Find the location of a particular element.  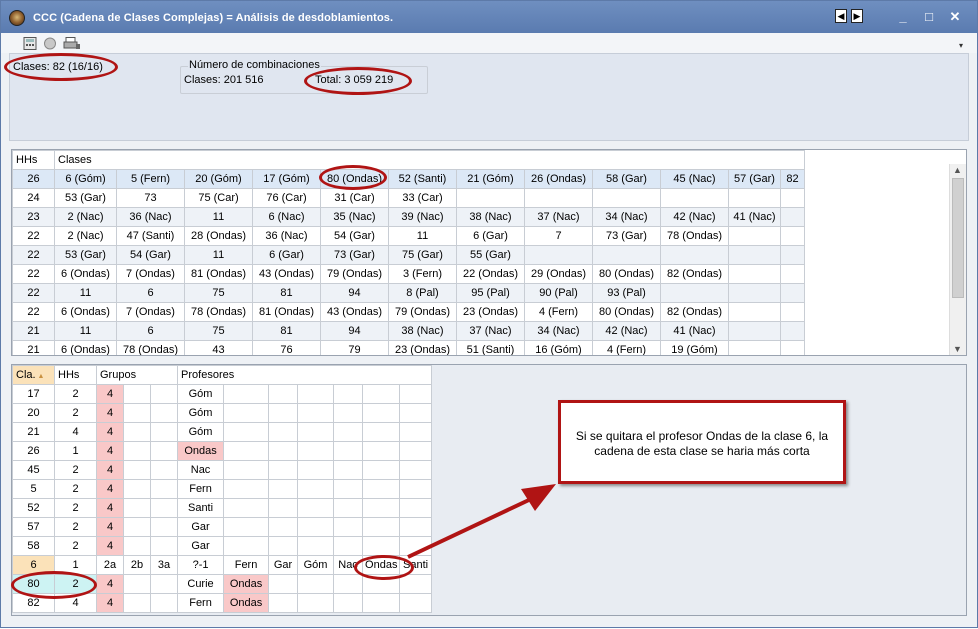

minimize-button: _ is located at coordinates (903, 17).